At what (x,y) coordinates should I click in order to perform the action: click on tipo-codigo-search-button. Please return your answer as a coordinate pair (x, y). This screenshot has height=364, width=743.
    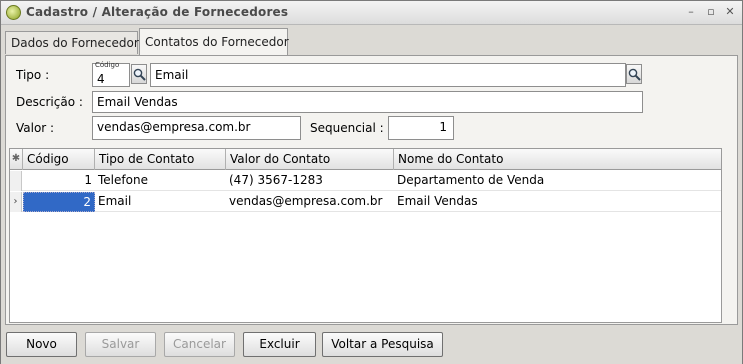
    Looking at the image, I should click on (139, 74).